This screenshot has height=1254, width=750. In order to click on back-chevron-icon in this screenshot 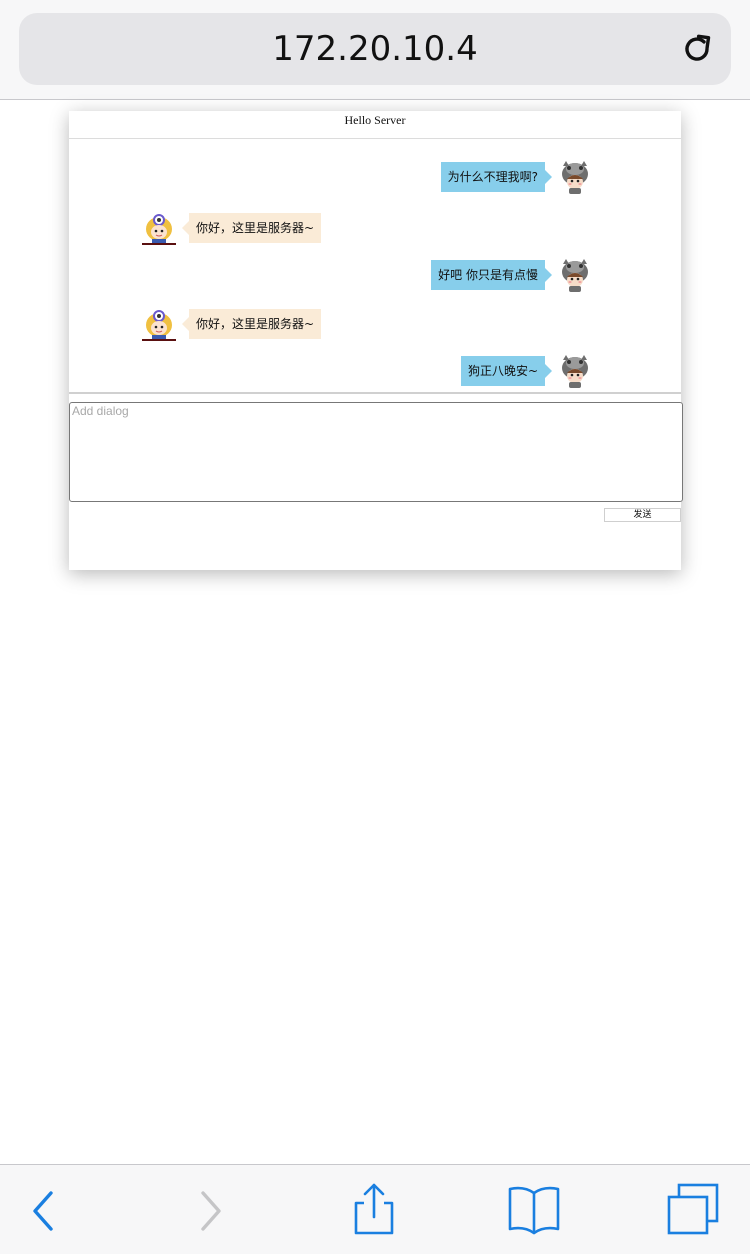, I will do `click(43, 1209)`.